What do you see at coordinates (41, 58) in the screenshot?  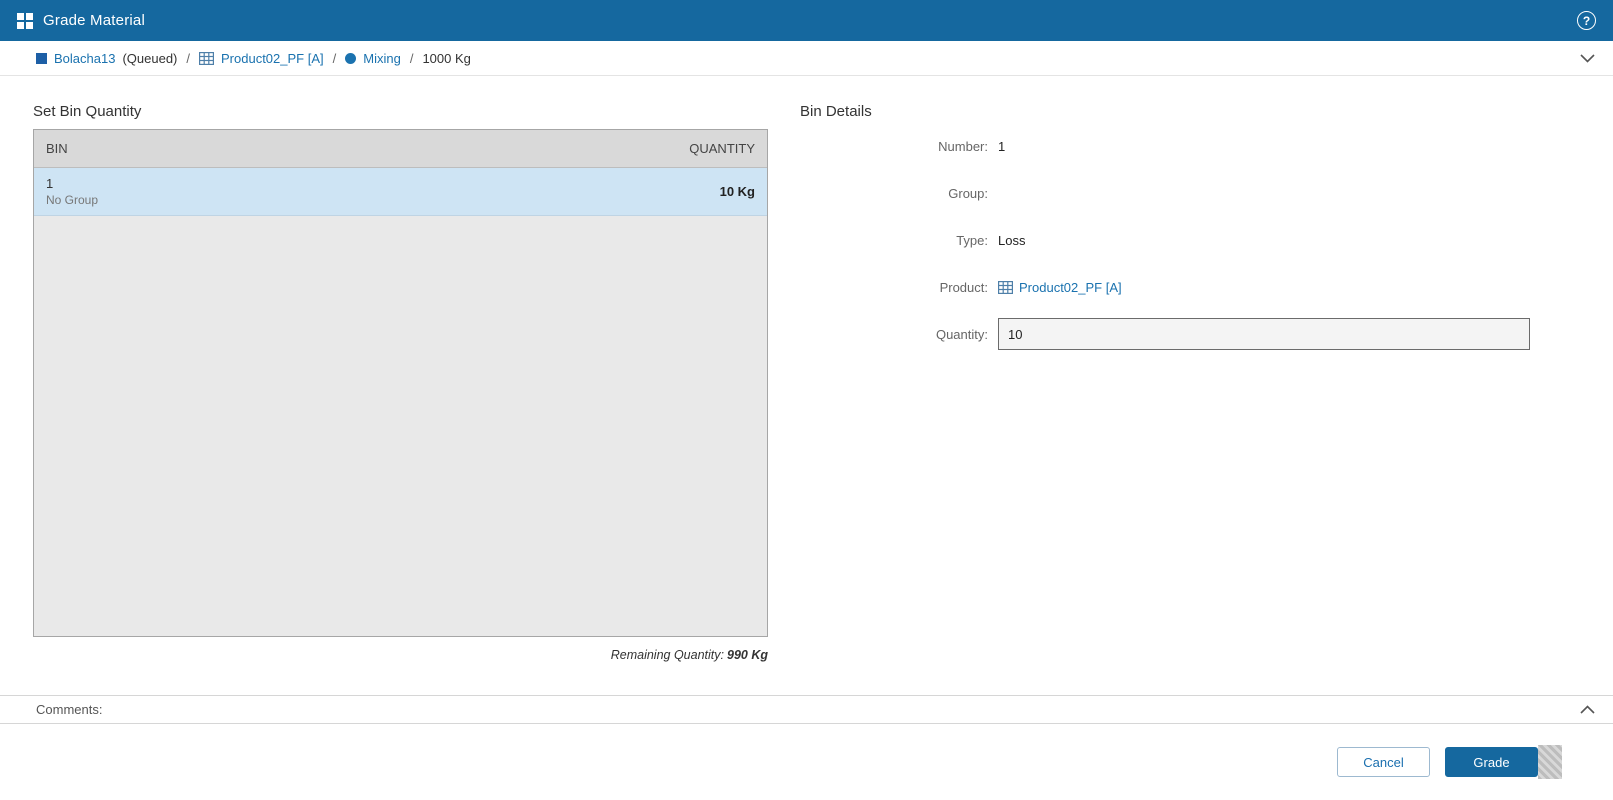 I see `order-square-icon` at bounding box center [41, 58].